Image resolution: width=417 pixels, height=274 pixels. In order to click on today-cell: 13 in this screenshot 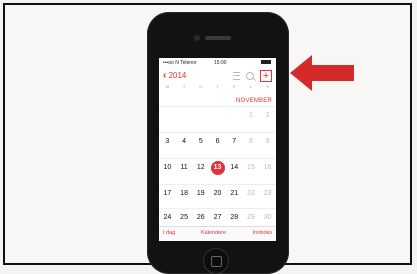, I will do `click(217, 168)`.